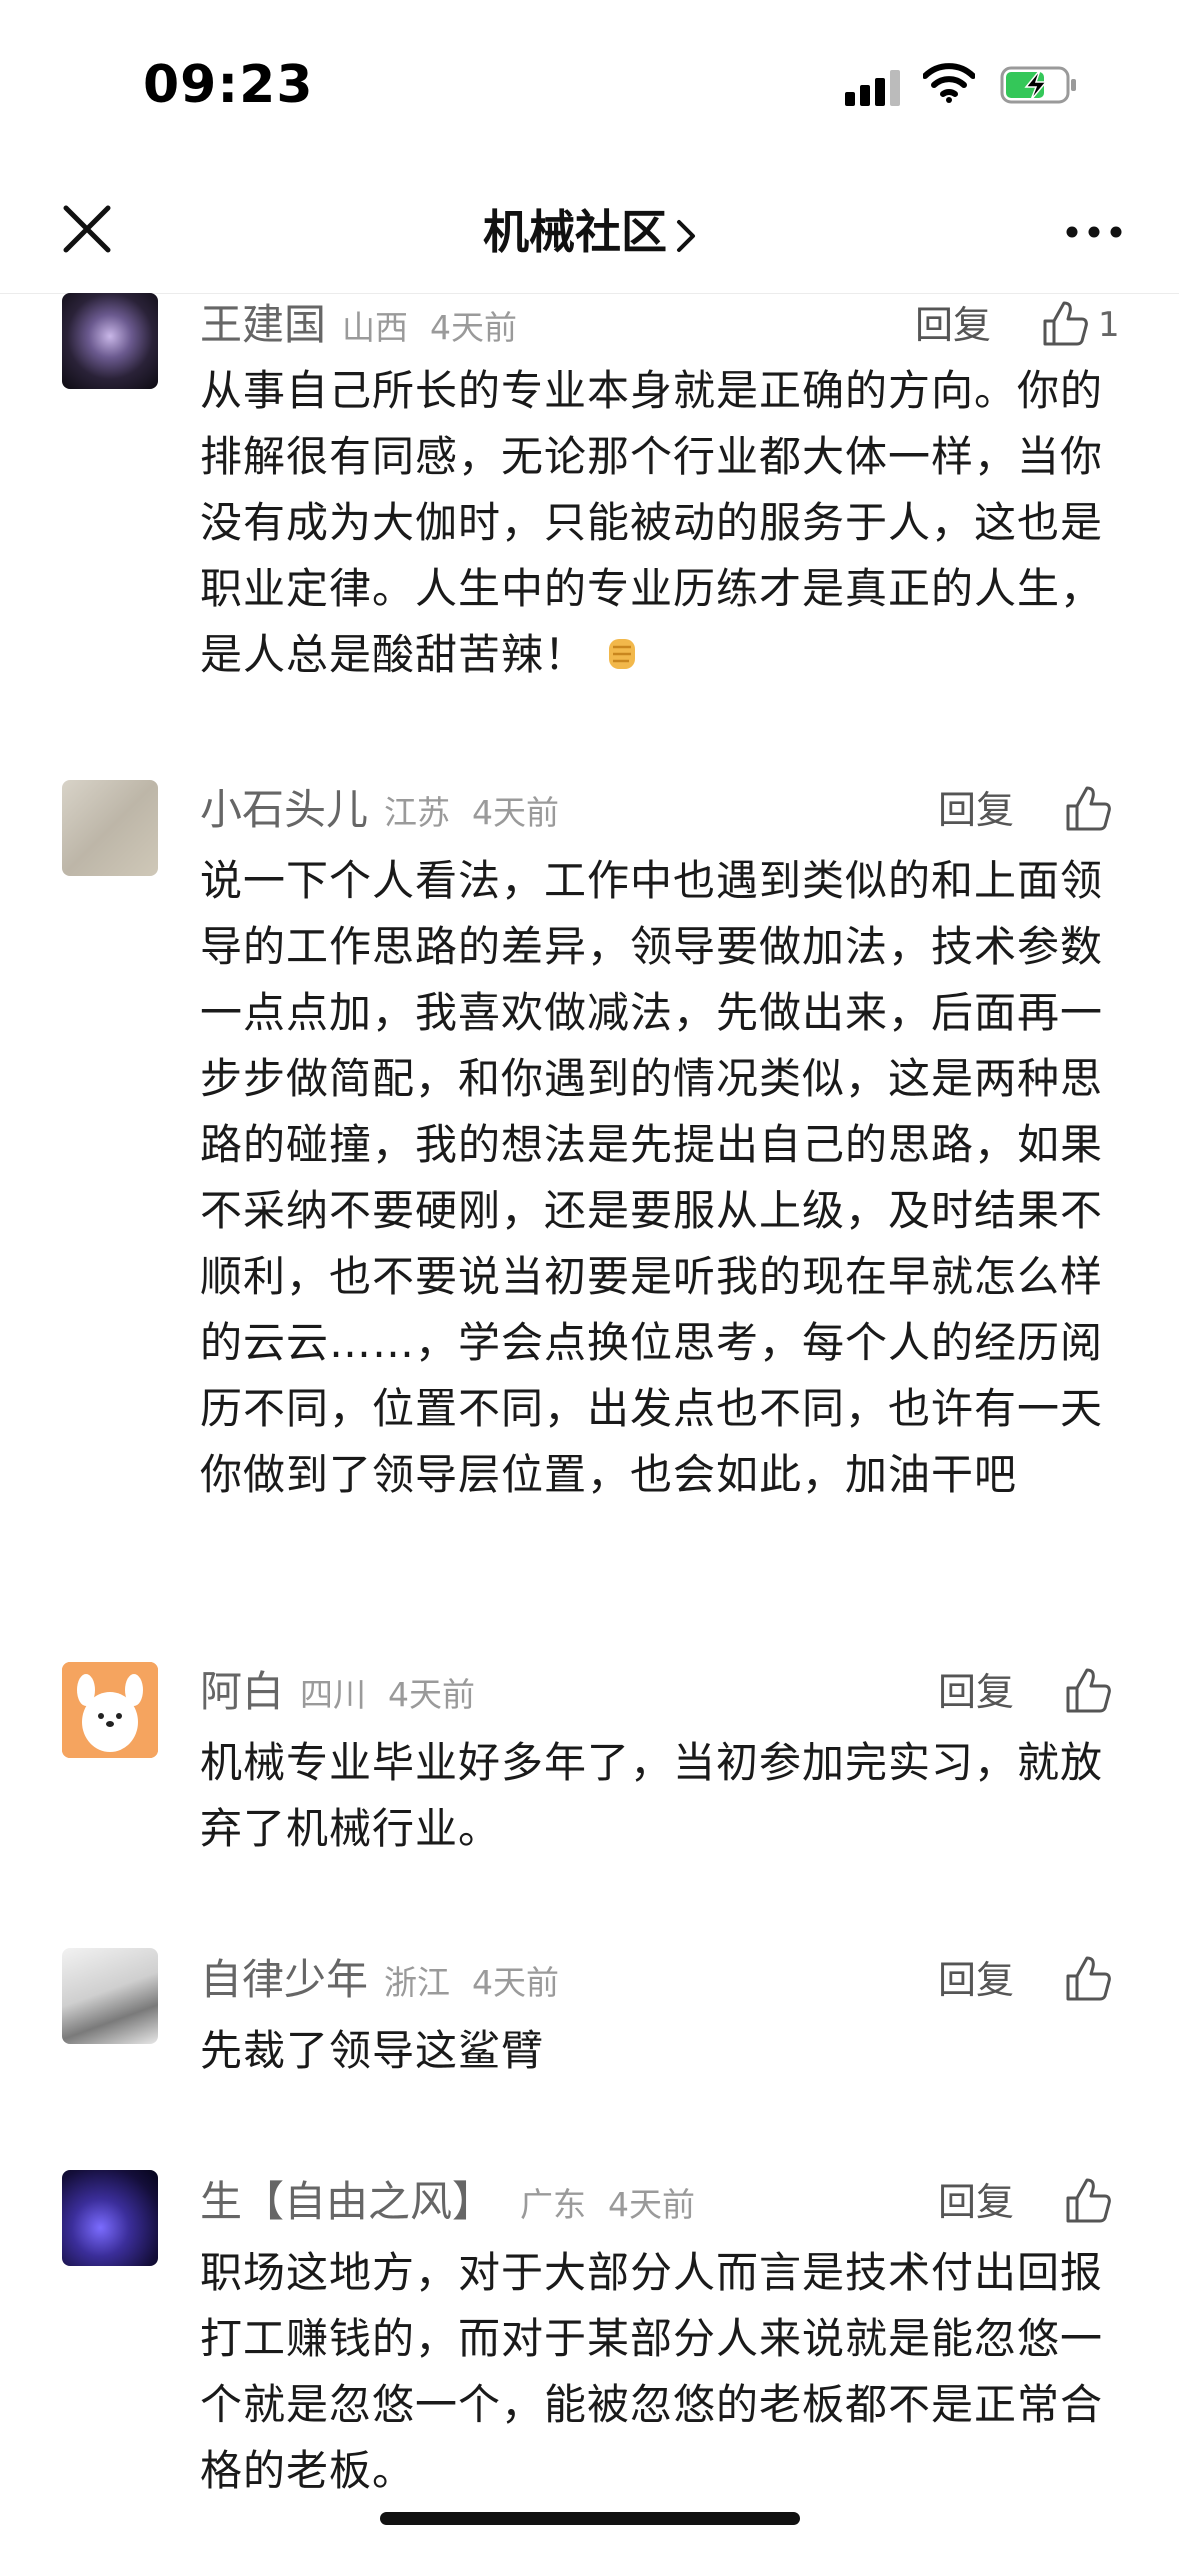 Image resolution: width=1179 pixels, height=2556 pixels. Describe the element at coordinates (347, 2201) in the screenshot. I see `comment-author: 生【自由之风】` at that location.